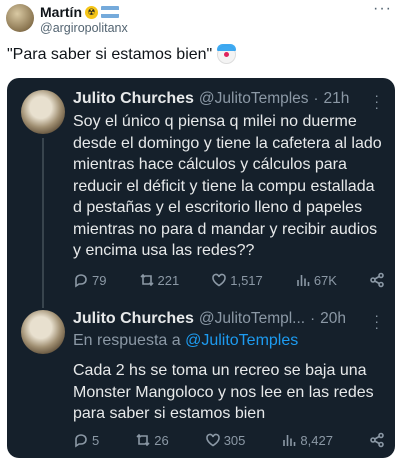 The image size is (400, 461). Describe the element at coordinates (168, 280) in the screenshot. I see `repost-count: 221` at that location.